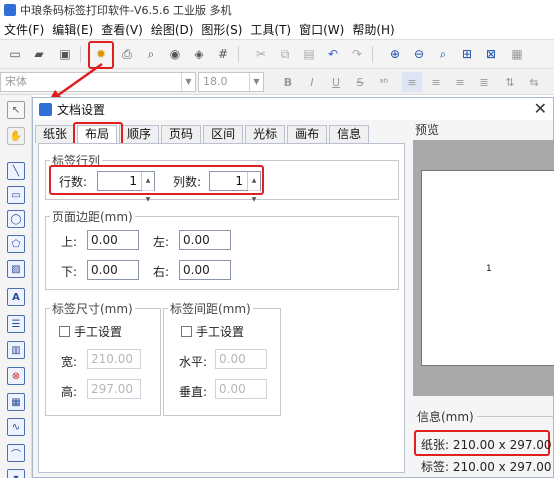 Image resolution: width=554 pixels, height=478 pixels. I want to click on new-document-icon: ▭, so click(15, 54).